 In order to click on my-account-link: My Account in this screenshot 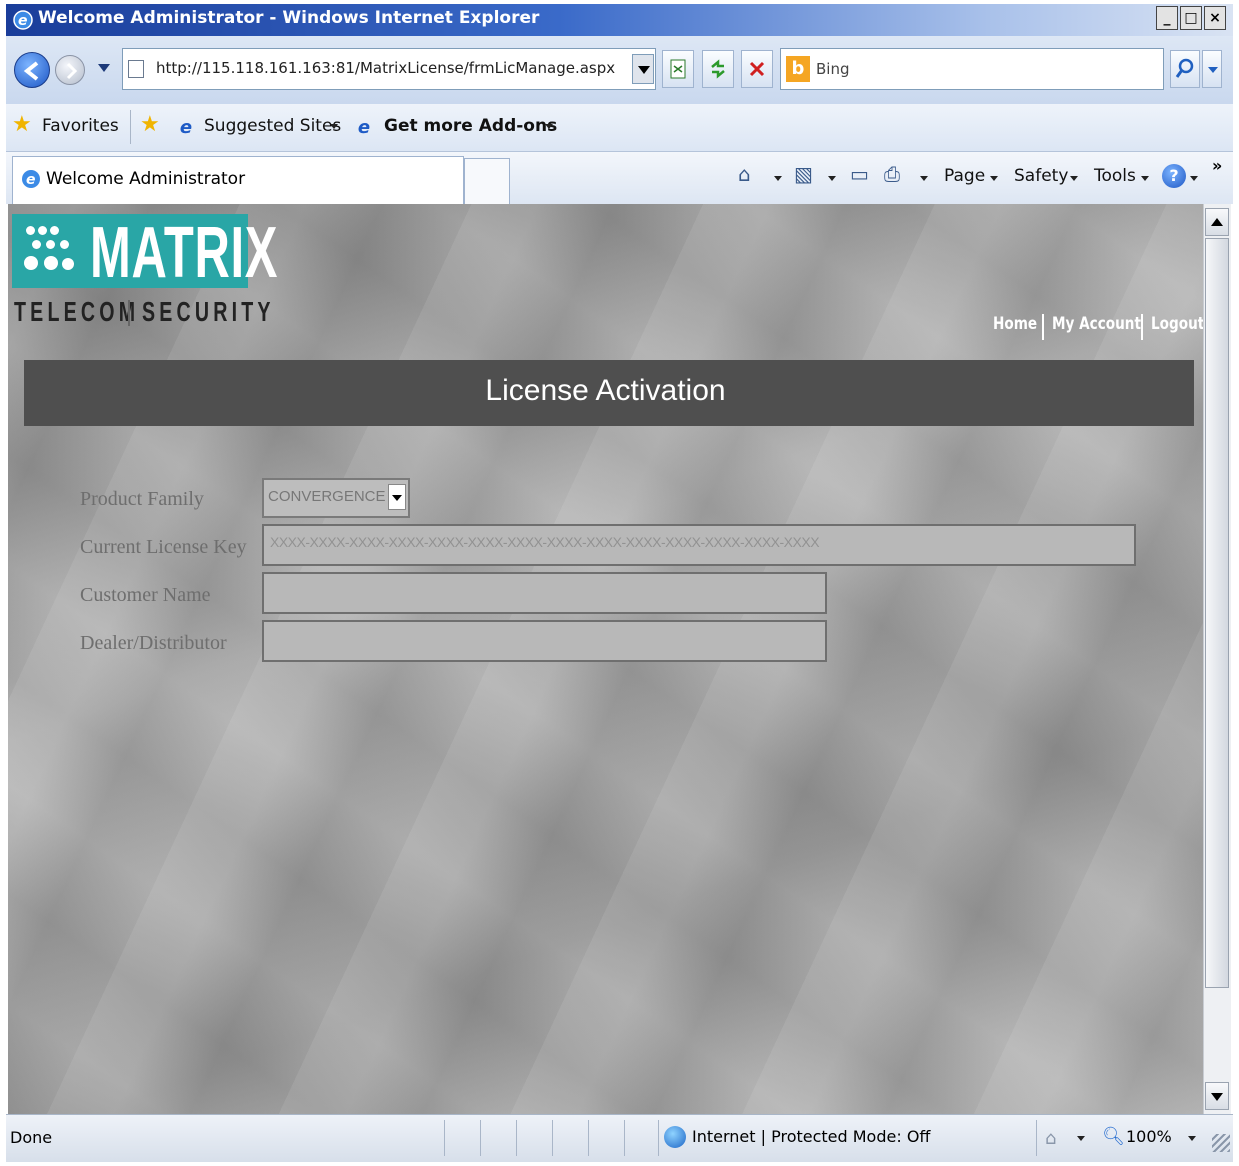, I will do `click(1096, 324)`.